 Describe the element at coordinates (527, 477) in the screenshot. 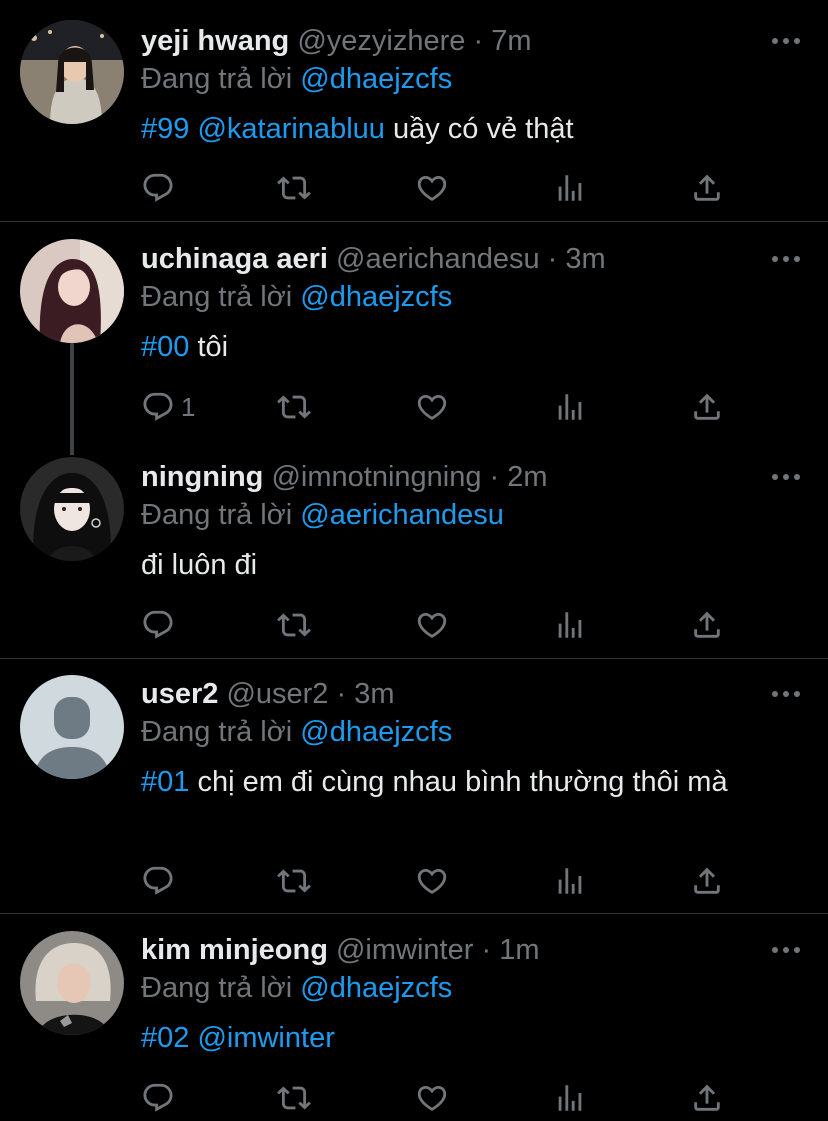

I see `timestamp: 2m` at that location.